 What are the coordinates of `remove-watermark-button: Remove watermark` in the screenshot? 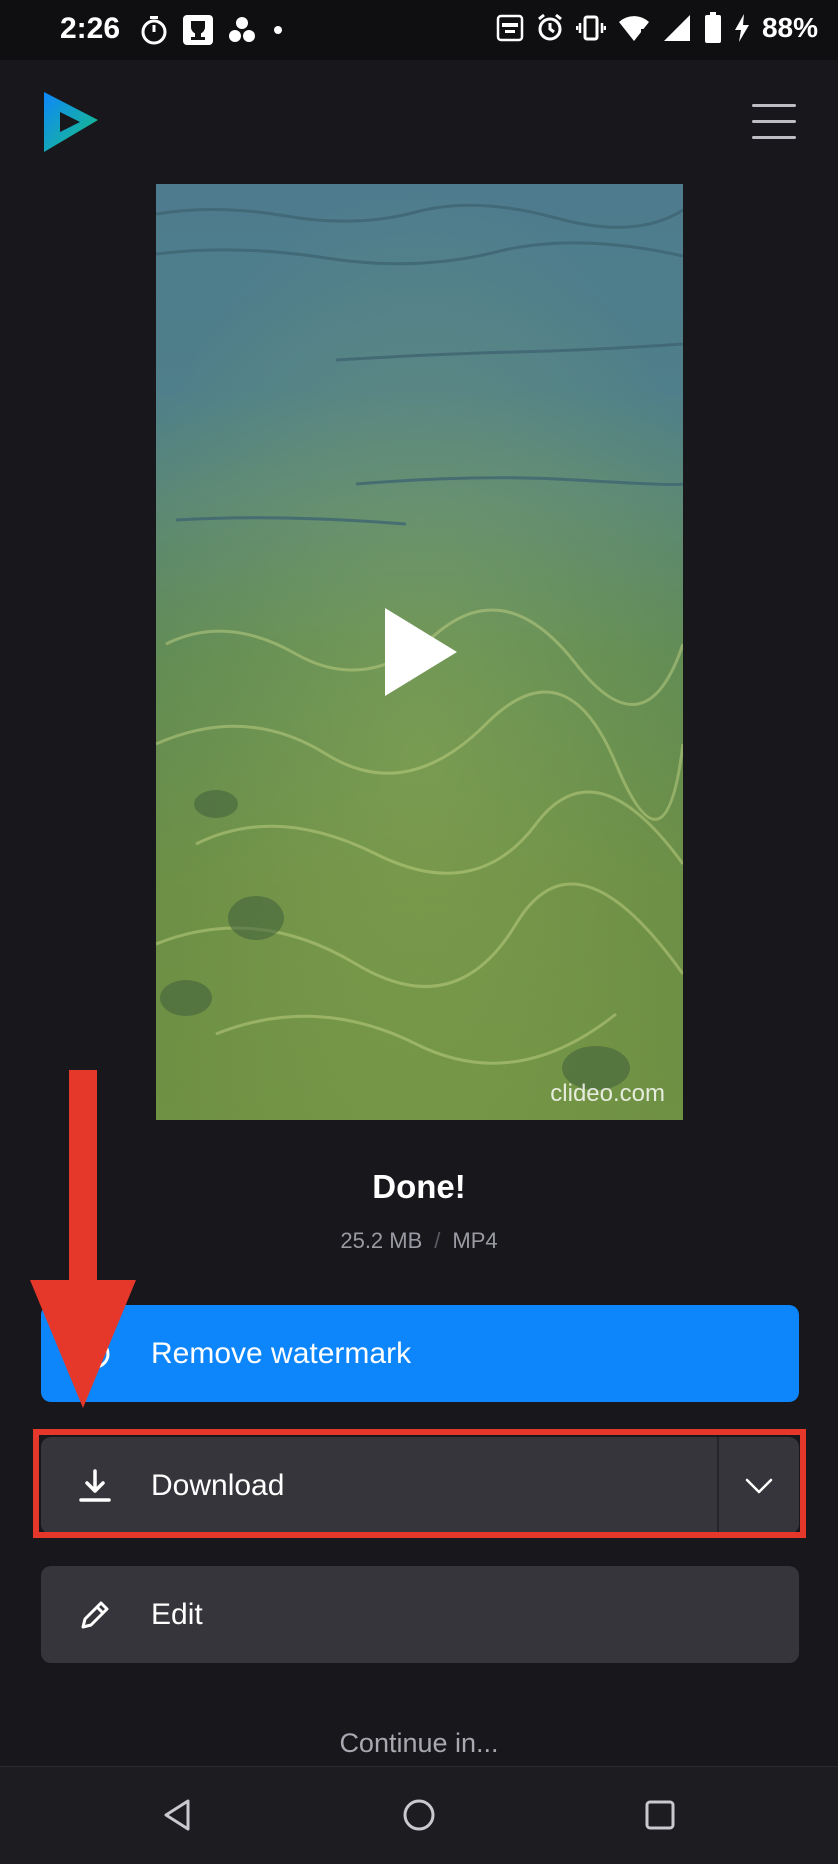 It's located at (420, 1353).